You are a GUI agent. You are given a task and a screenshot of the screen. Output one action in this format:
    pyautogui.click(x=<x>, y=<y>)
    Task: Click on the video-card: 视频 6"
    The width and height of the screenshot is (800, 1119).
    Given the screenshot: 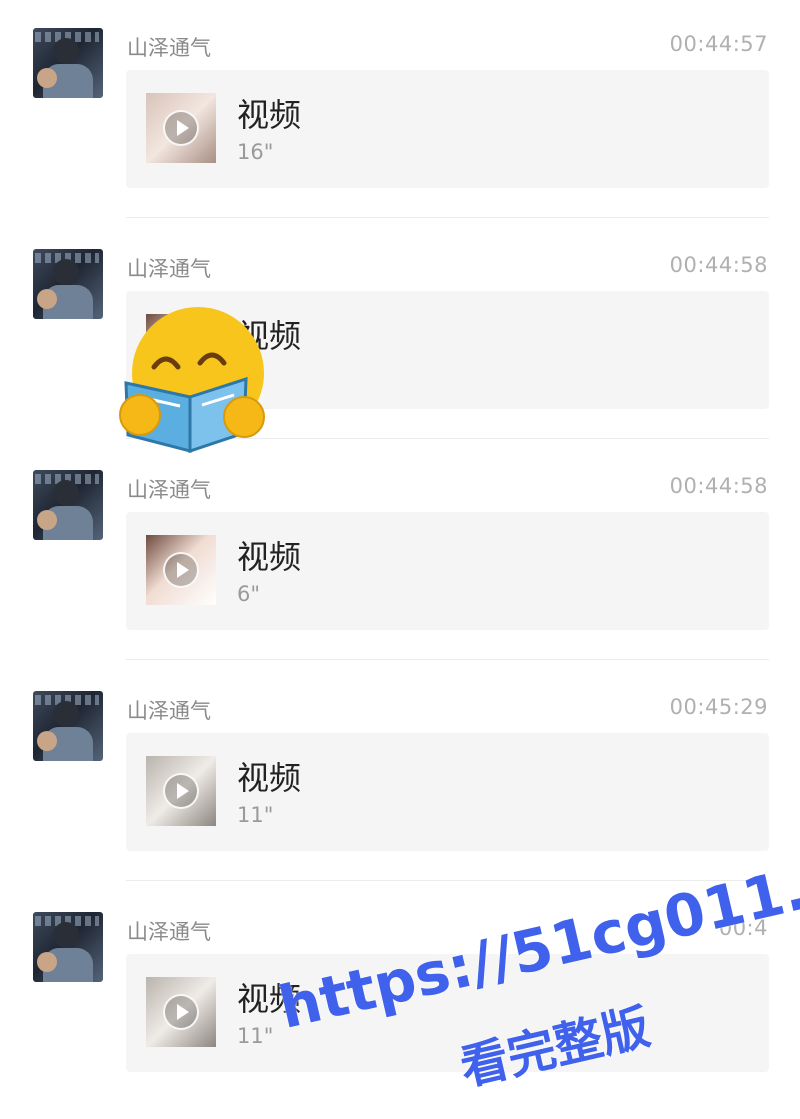 What is the action you would take?
    pyautogui.click(x=447, y=571)
    